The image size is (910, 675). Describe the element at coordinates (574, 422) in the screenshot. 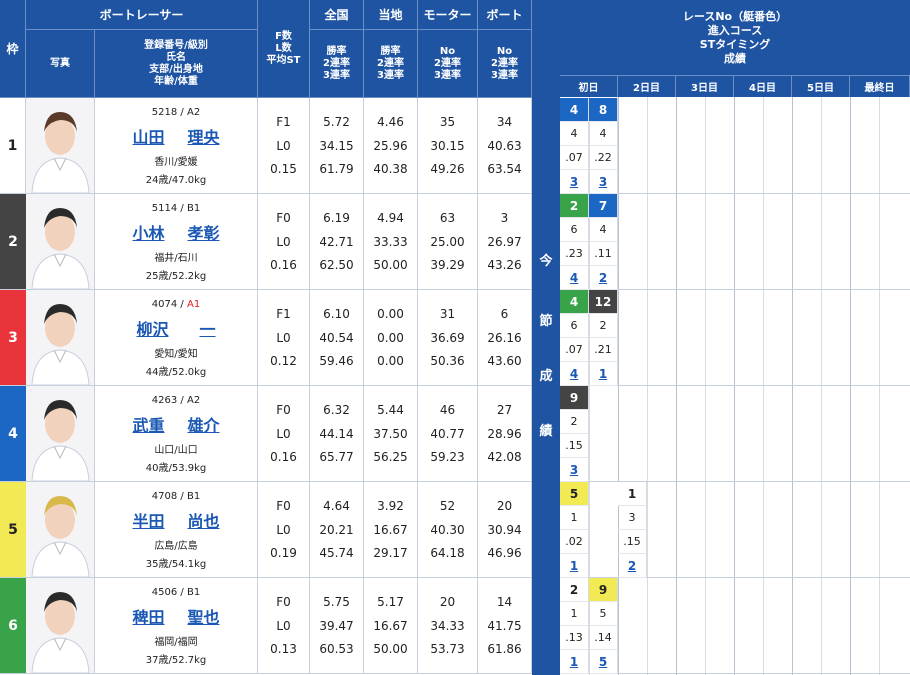

I see `entry-course: 2` at that location.